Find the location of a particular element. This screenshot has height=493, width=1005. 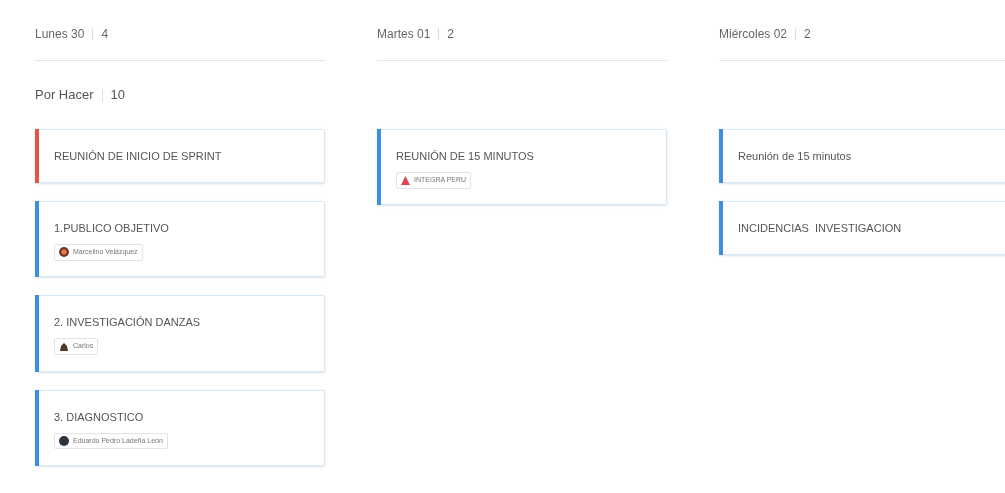

day-heading: Miércoles 02 is located at coordinates (753, 34).